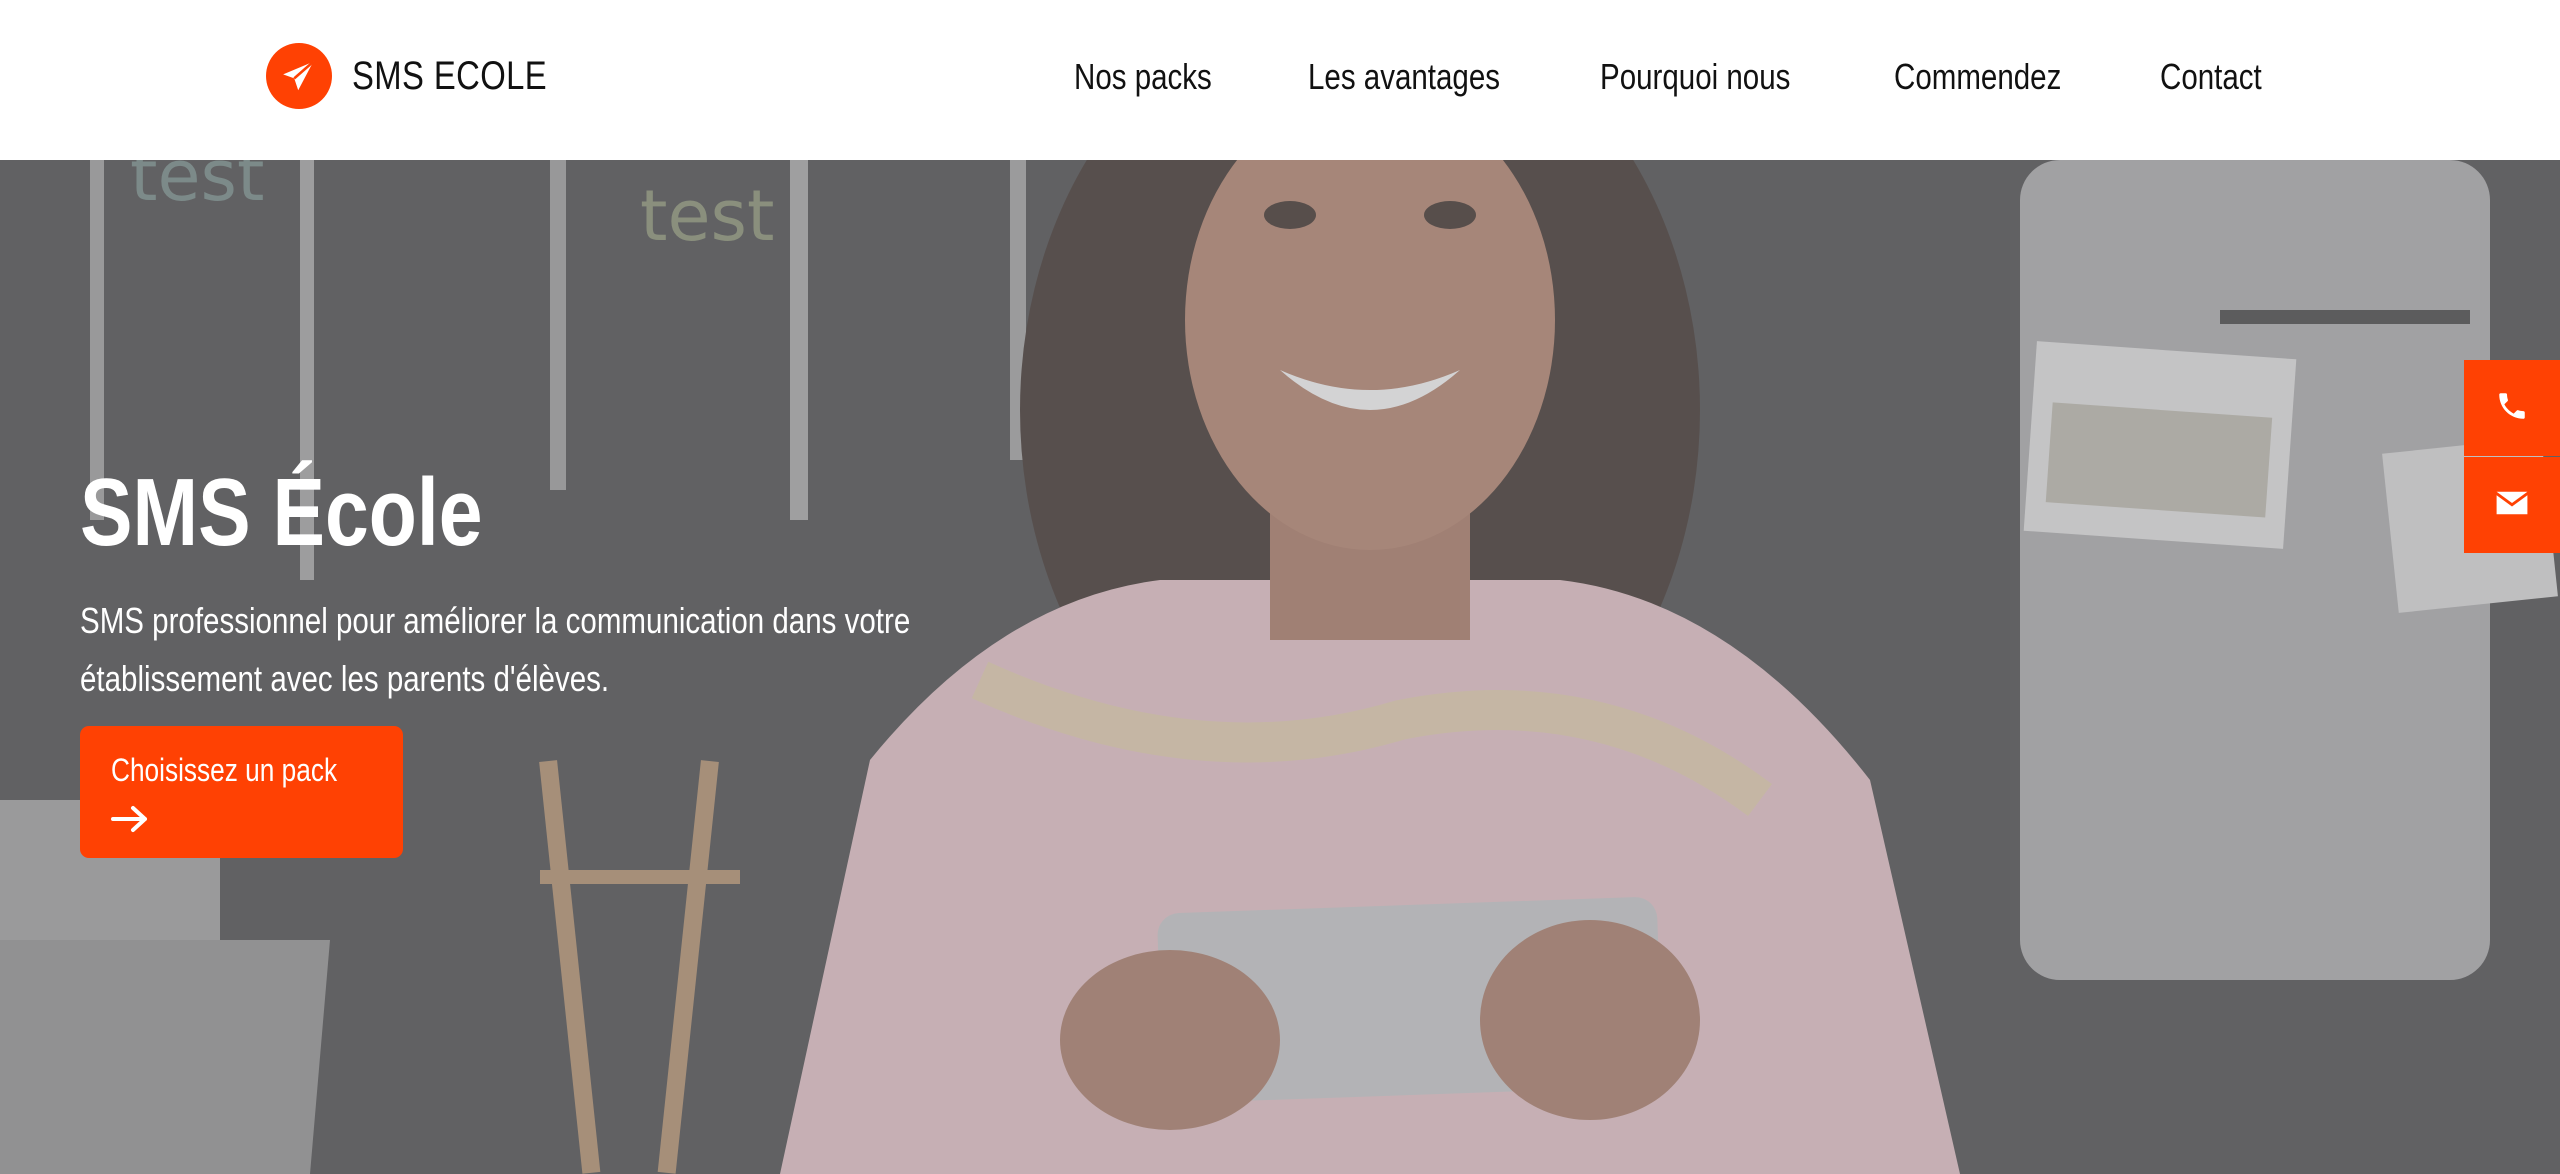  I want to click on paper-plane-icon, so click(299, 76).